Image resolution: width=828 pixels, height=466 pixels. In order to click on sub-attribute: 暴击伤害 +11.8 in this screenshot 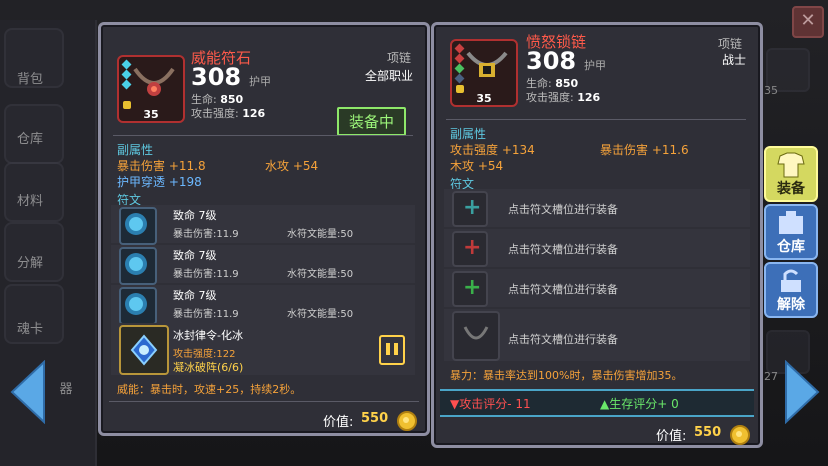, I will do `click(161, 166)`.